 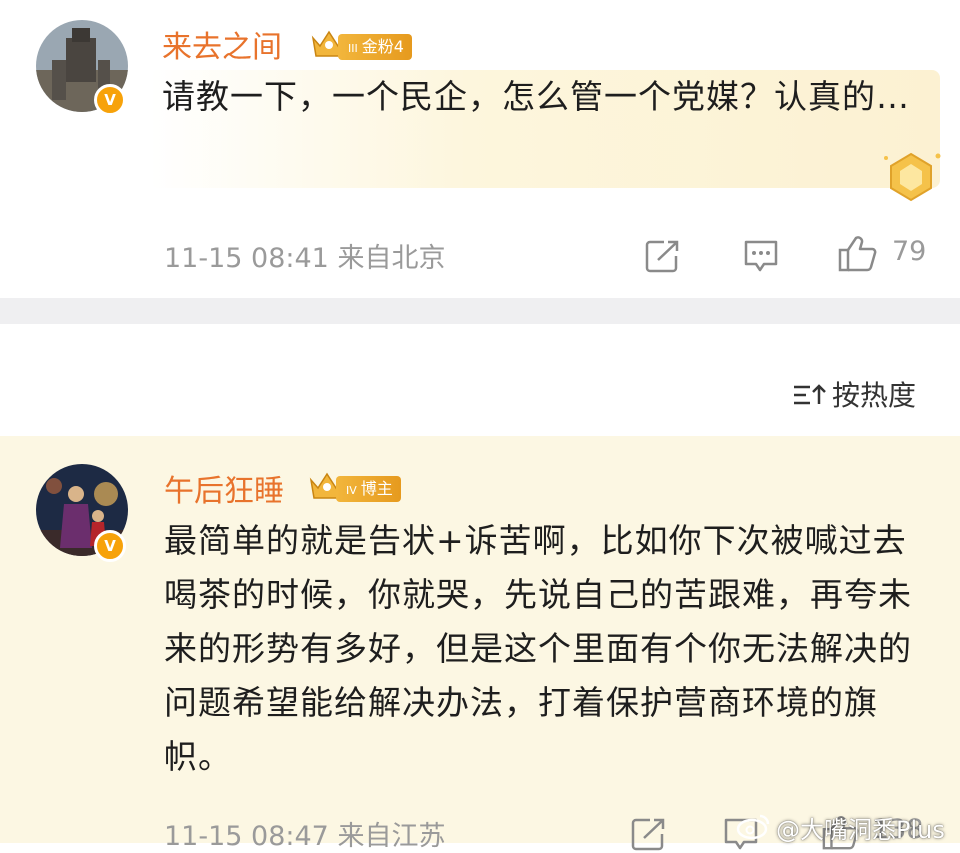 I want to click on badge-label: 金粉4, so click(x=382, y=46).